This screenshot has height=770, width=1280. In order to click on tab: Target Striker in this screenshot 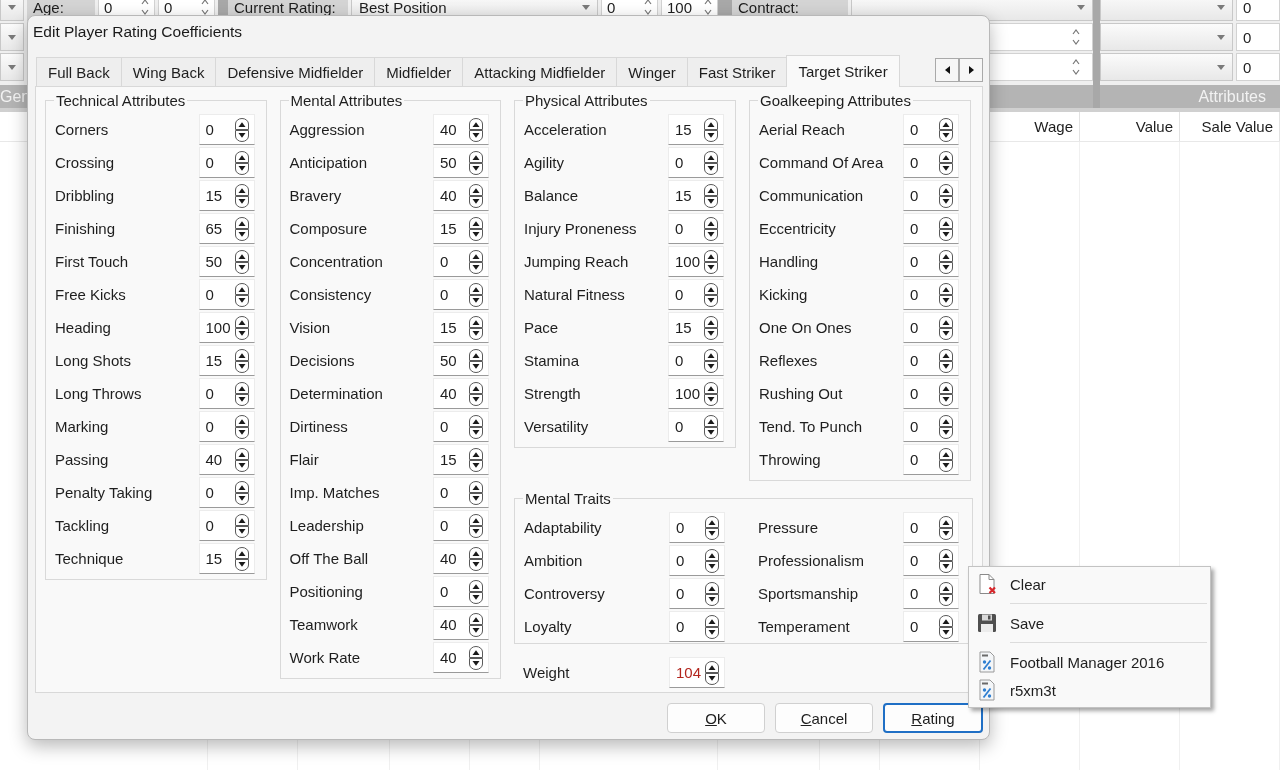, I will do `click(843, 71)`.